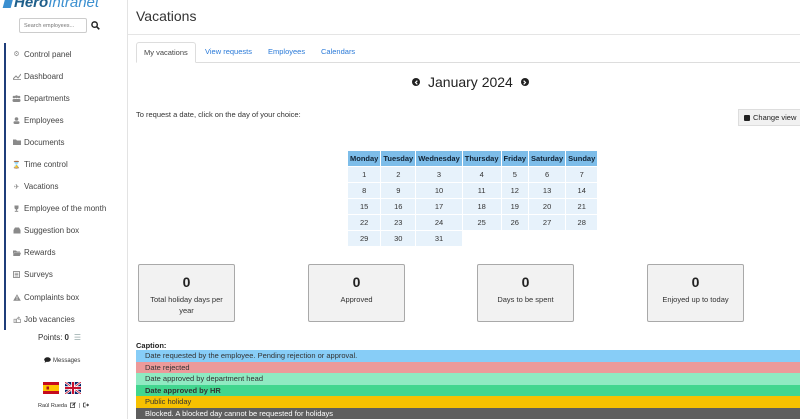  I want to click on calendar-day: 21, so click(582, 206).